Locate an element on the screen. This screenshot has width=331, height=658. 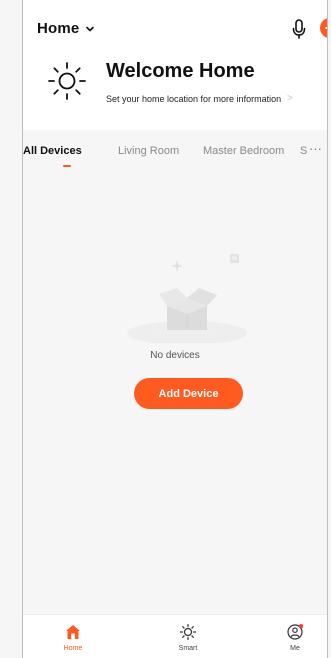
smart-sun-icon is located at coordinates (188, 632).